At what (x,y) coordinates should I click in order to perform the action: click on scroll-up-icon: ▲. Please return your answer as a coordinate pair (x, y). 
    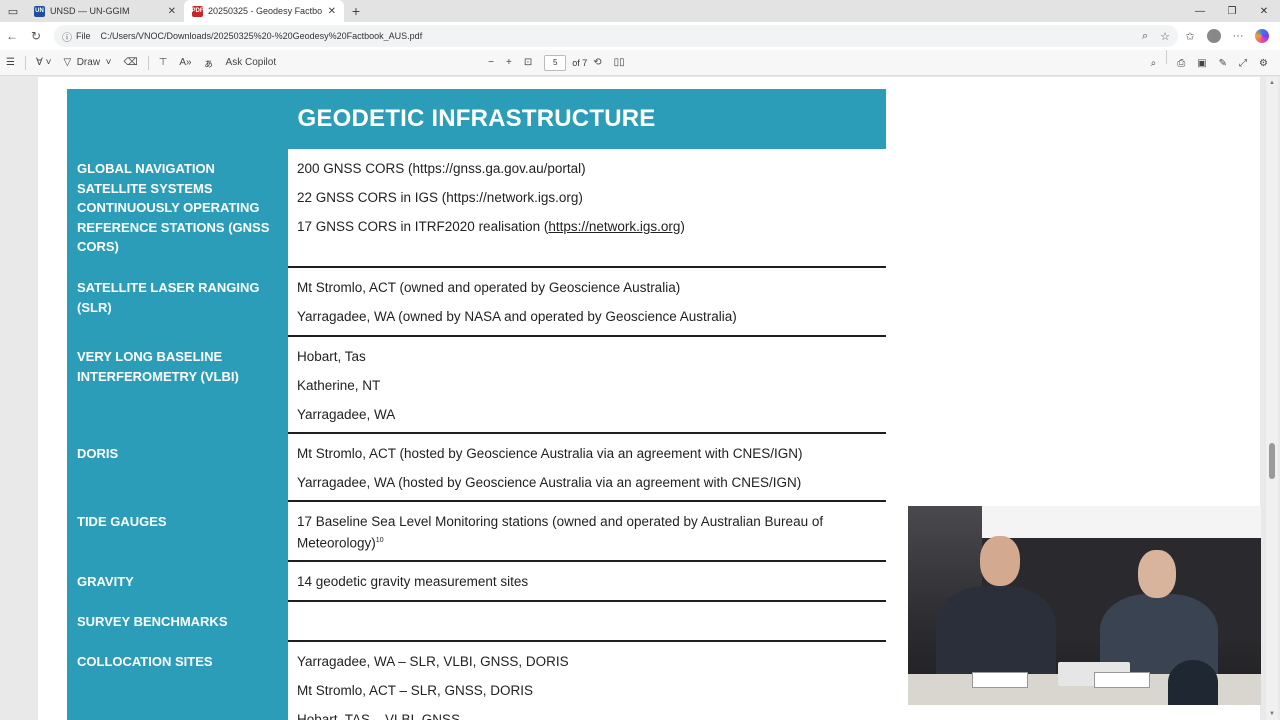
    Looking at the image, I should click on (1272, 83).